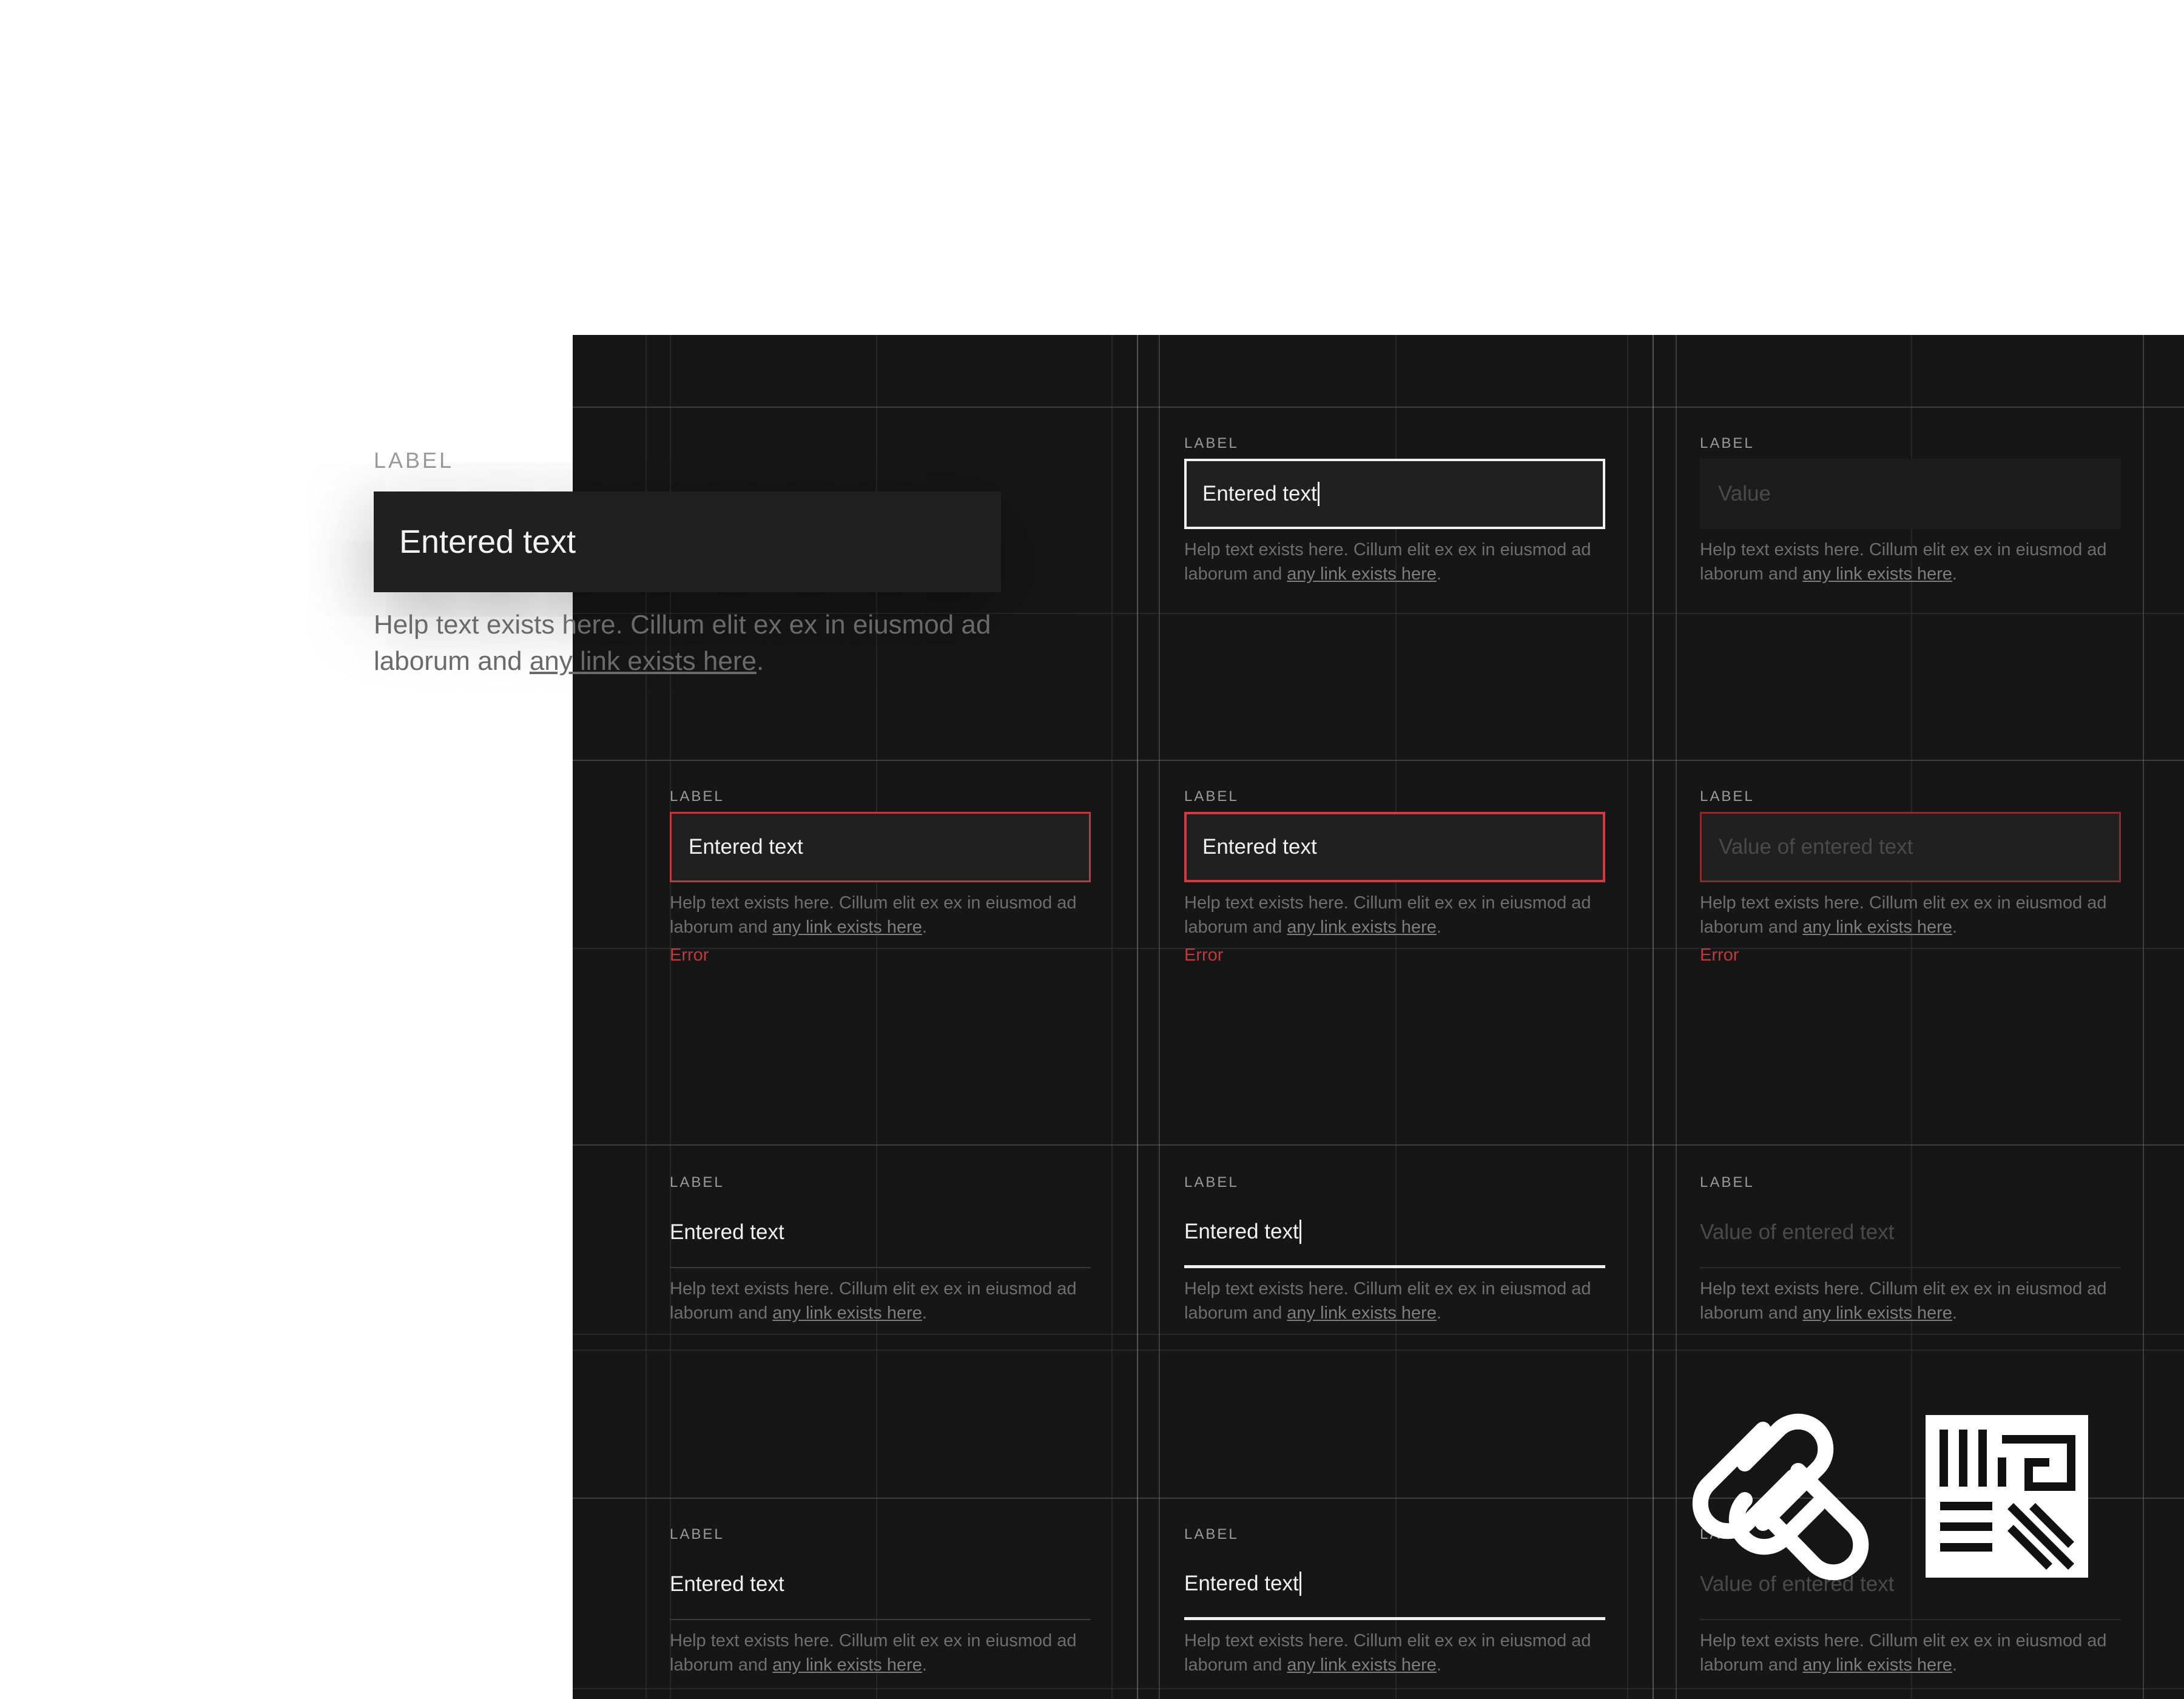 The height and width of the screenshot is (1699, 2184). I want to click on hero-field-label: LABEL, so click(414, 460).